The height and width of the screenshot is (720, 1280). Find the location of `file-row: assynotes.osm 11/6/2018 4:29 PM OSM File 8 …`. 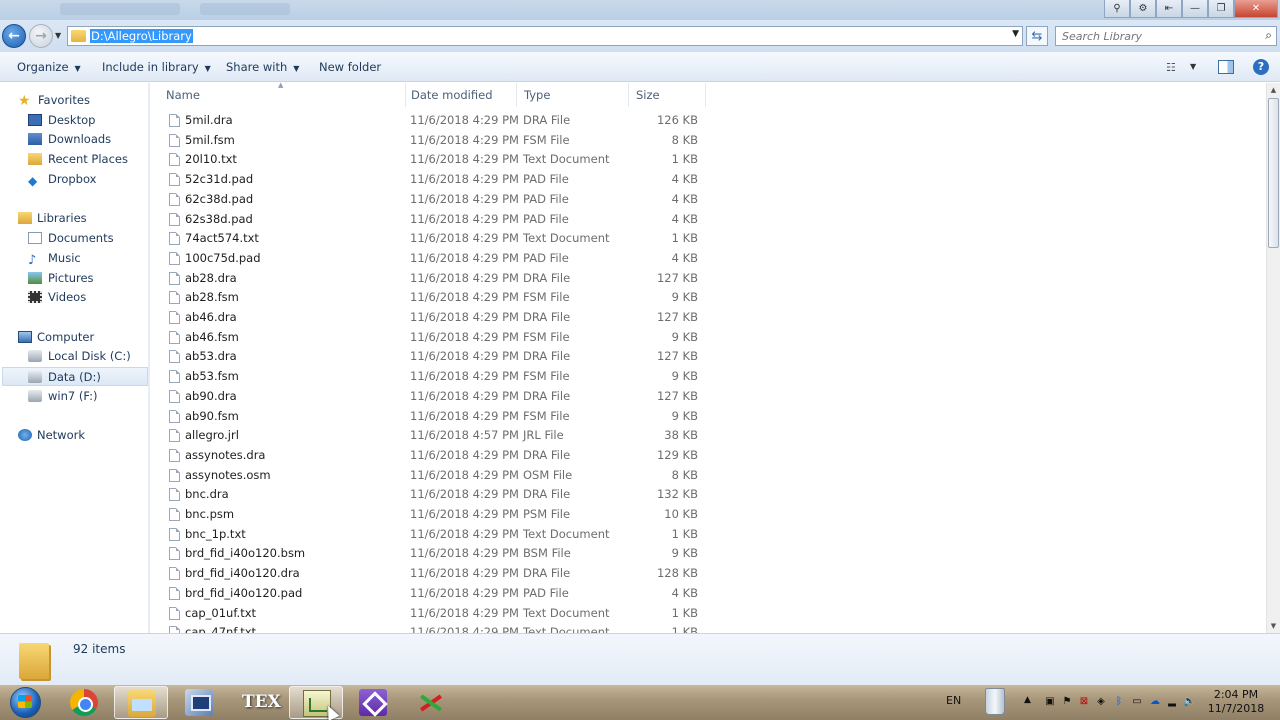

file-row: assynotes.osm 11/6/2018 4:29 PM OSM File 8 … is located at coordinates (431, 476).